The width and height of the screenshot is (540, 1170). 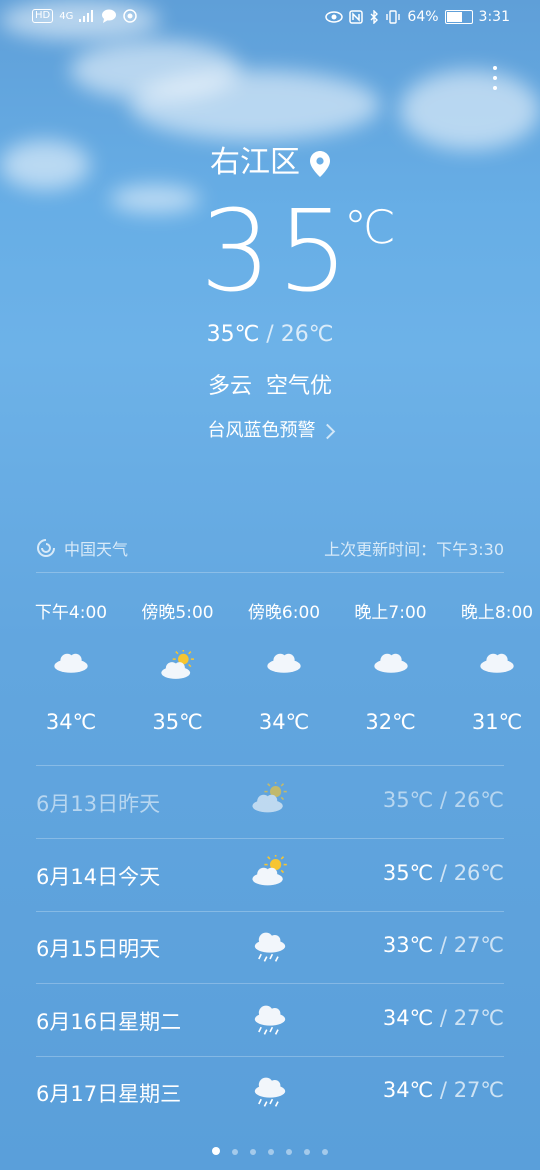 I want to click on temperature-unit: ℃, so click(x=370, y=227).